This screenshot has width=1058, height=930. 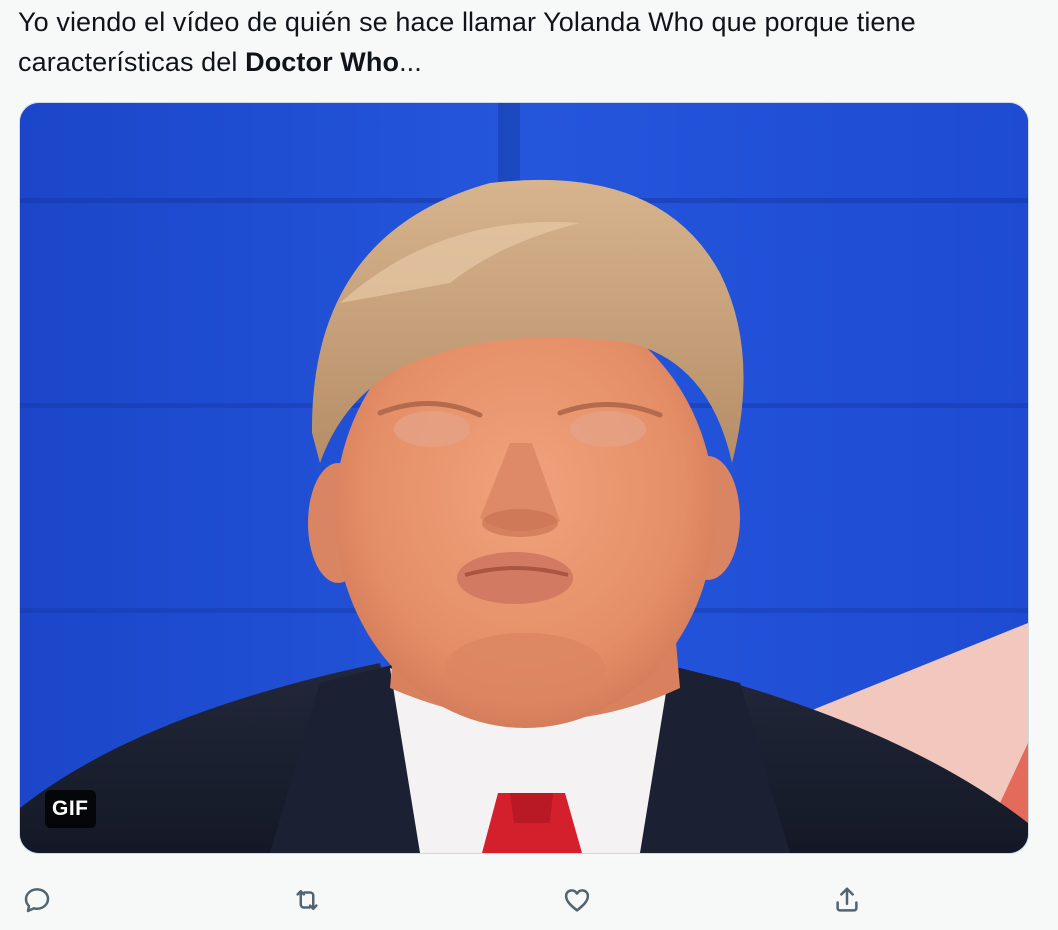 I want to click on reply-button, so click(x=37, y=900).